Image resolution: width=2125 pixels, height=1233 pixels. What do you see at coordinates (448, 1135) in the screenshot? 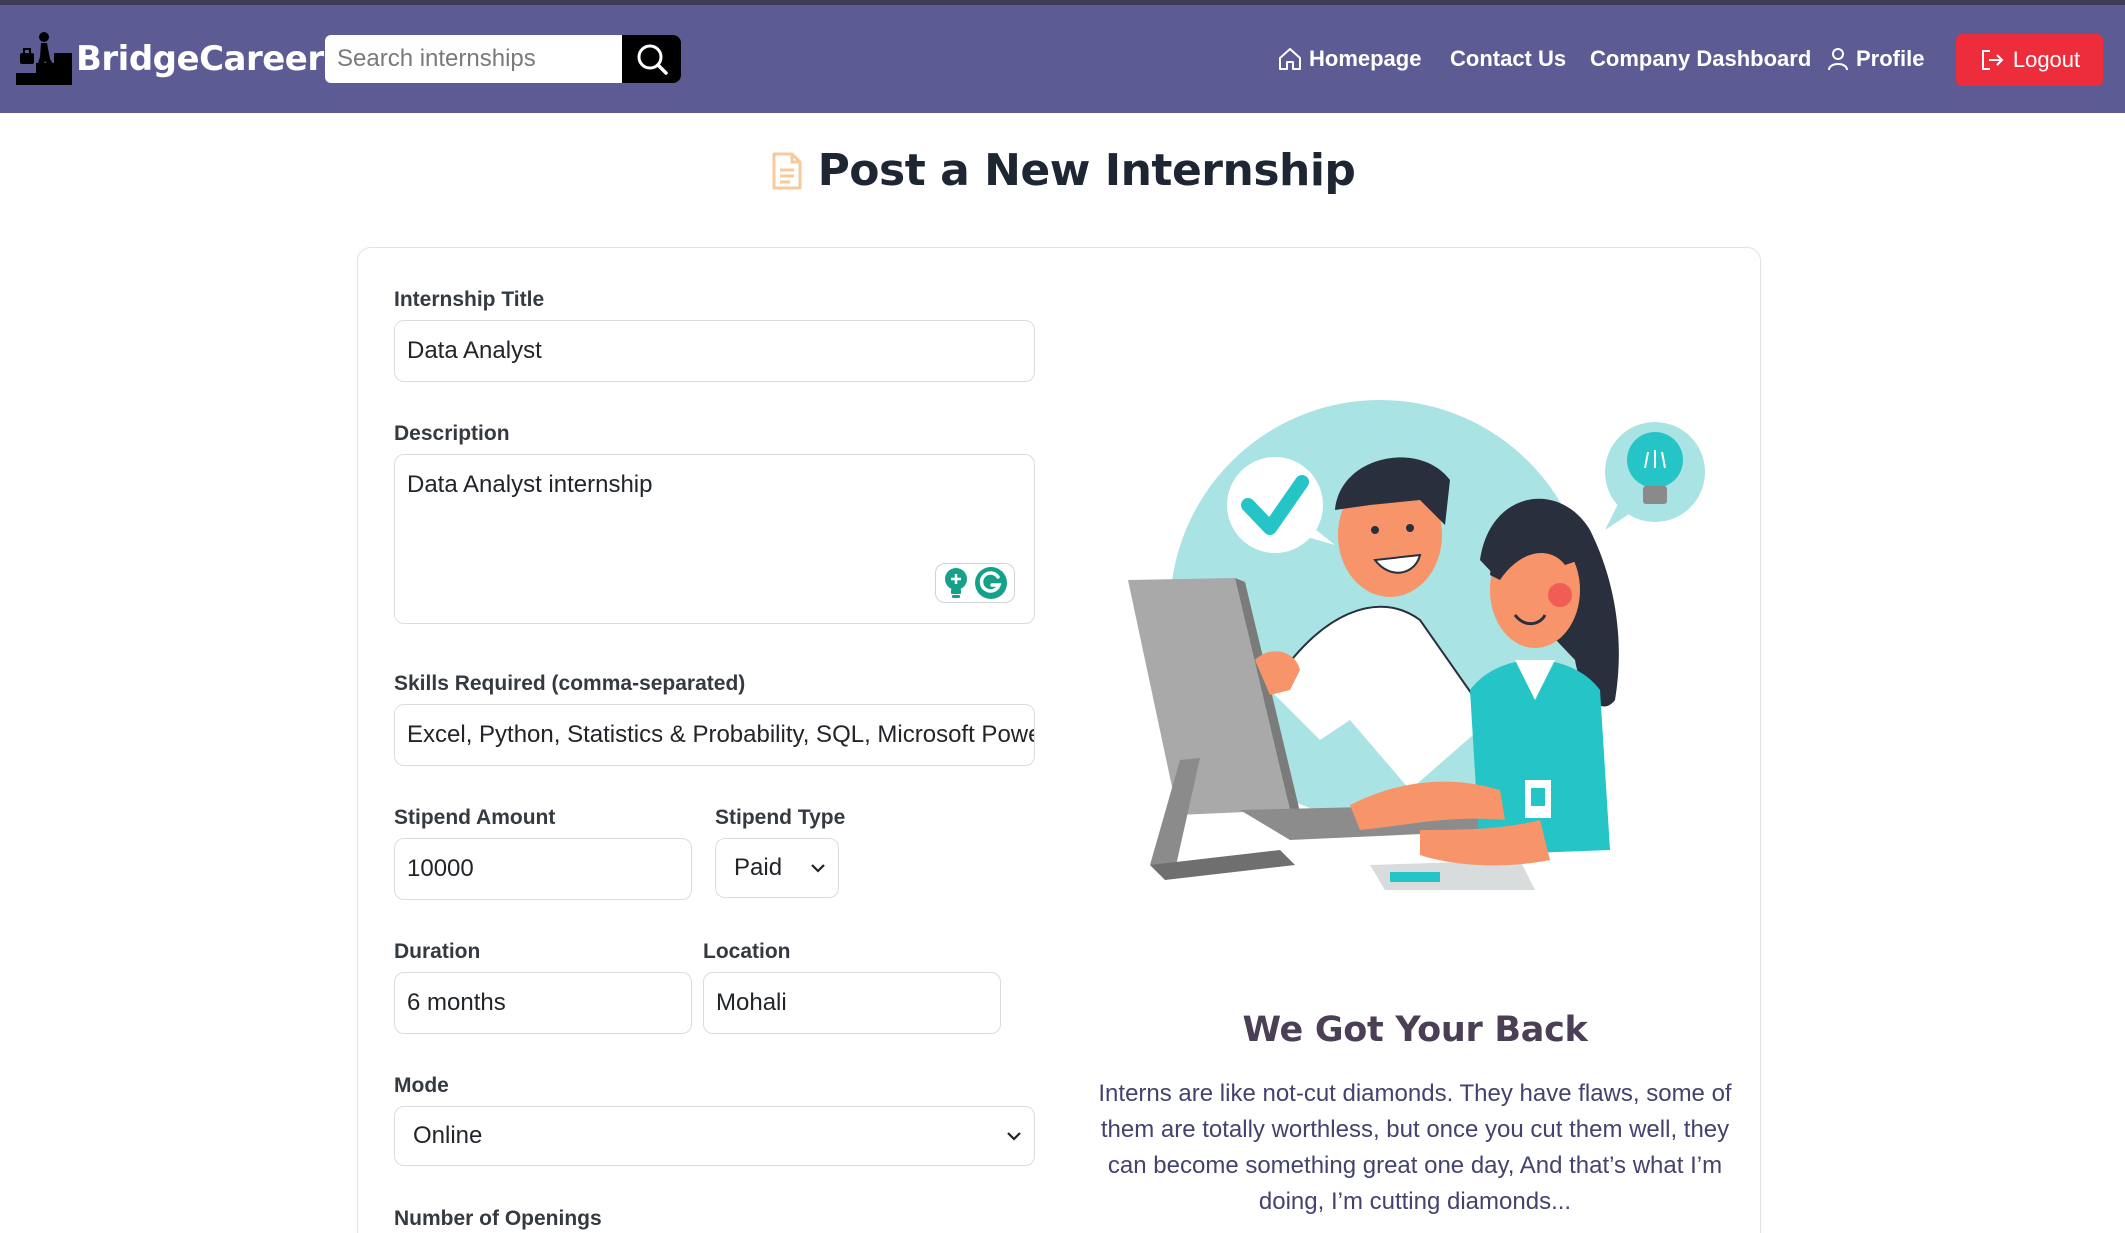
I see `mode-value: Online` at bounding box center [448, 1135].